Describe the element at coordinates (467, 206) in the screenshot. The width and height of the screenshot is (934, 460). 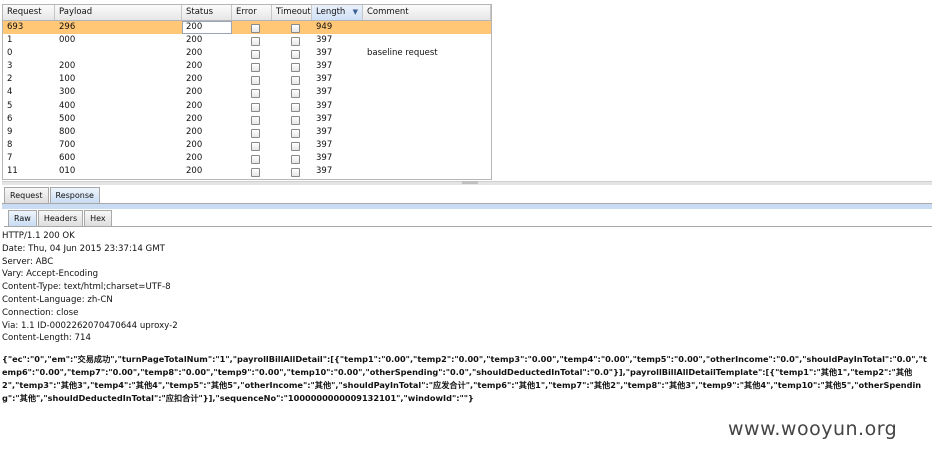
I see `message-tab-strip` at that location.